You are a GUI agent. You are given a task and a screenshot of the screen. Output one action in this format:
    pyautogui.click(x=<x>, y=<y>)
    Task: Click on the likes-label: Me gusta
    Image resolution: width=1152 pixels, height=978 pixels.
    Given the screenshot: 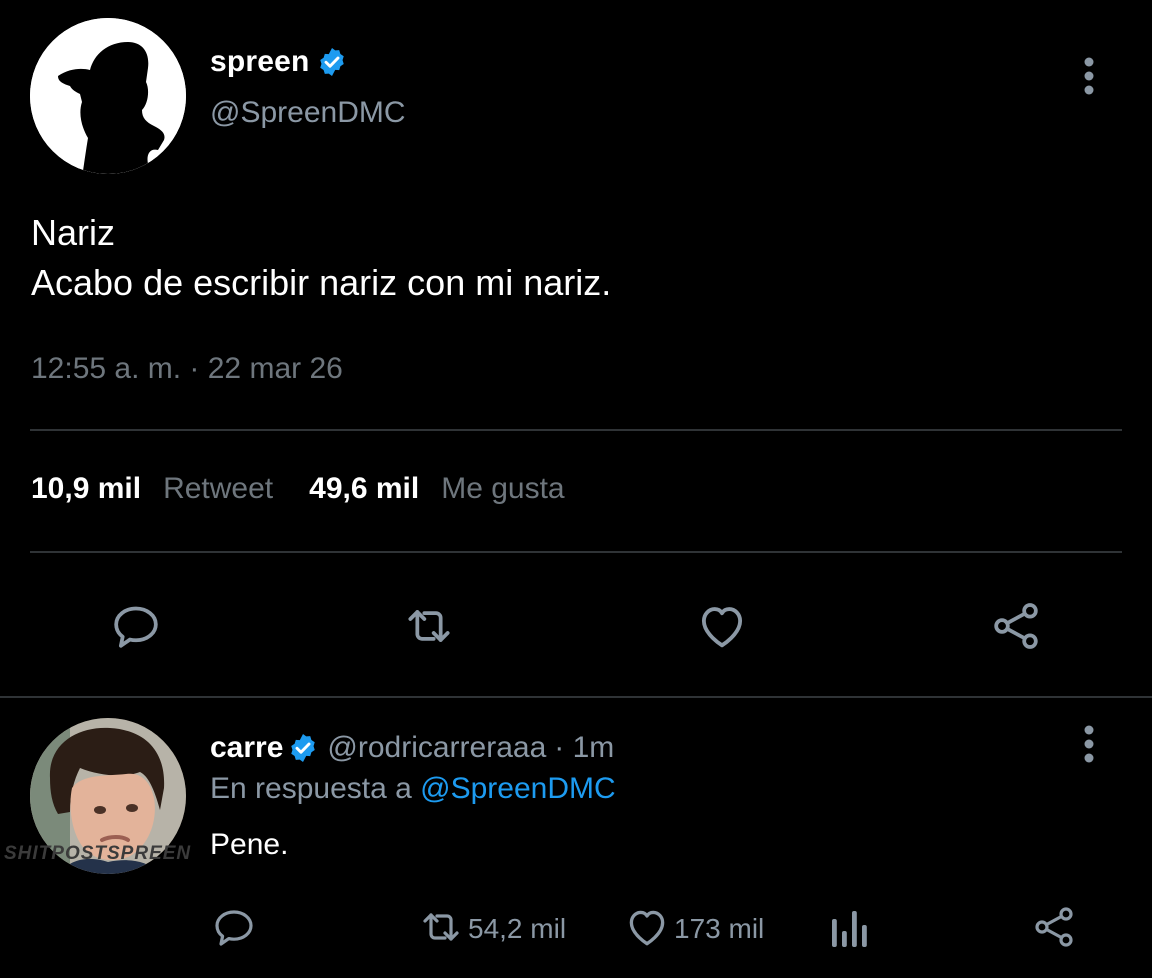 What is the action you would take?
    pyautogui.click(x=502, y=489)
    